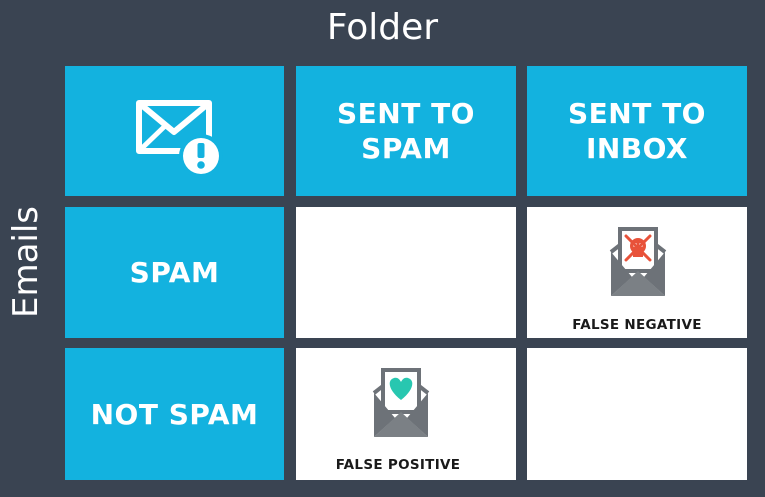  Describe the element at coordinates (406, 131) in the screenshot. I see `column-header-sent-to-spam: SENT TO SPAM` at that location.